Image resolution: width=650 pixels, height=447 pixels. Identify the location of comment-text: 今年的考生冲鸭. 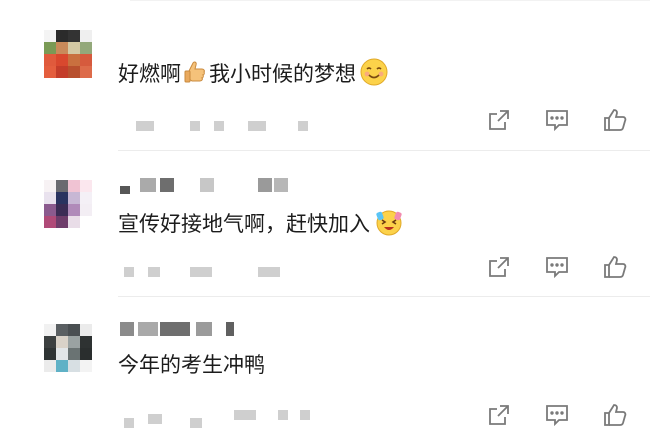
(191, 365).